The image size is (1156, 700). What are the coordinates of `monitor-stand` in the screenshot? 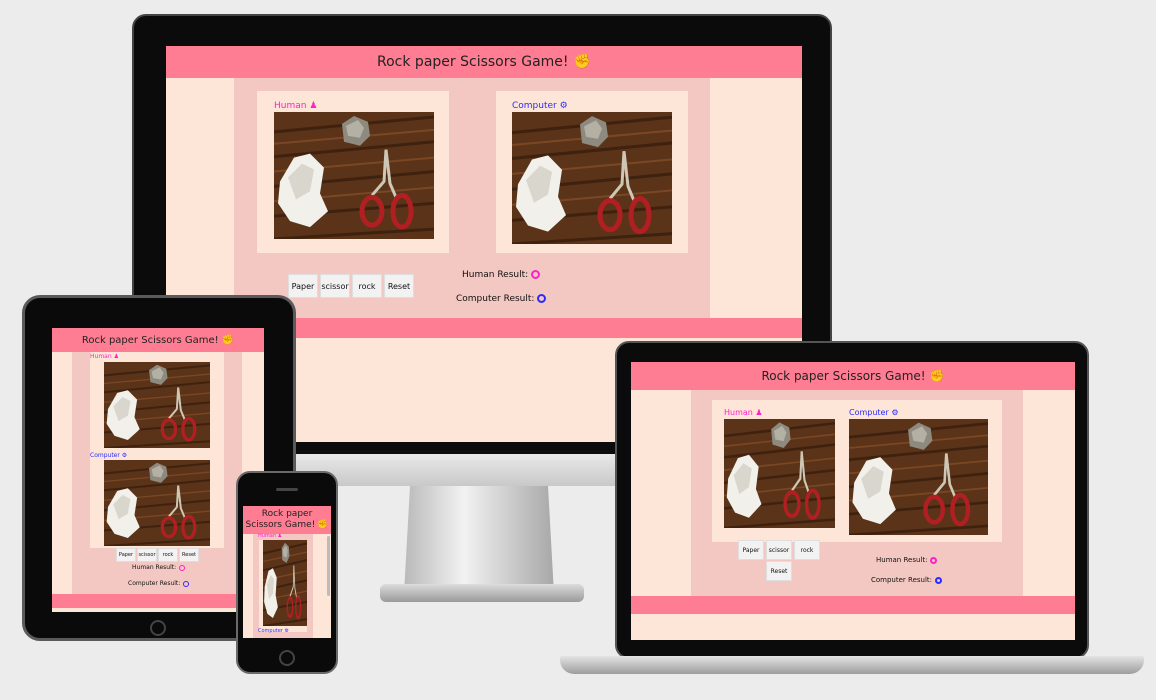 It's located at (479, 540).